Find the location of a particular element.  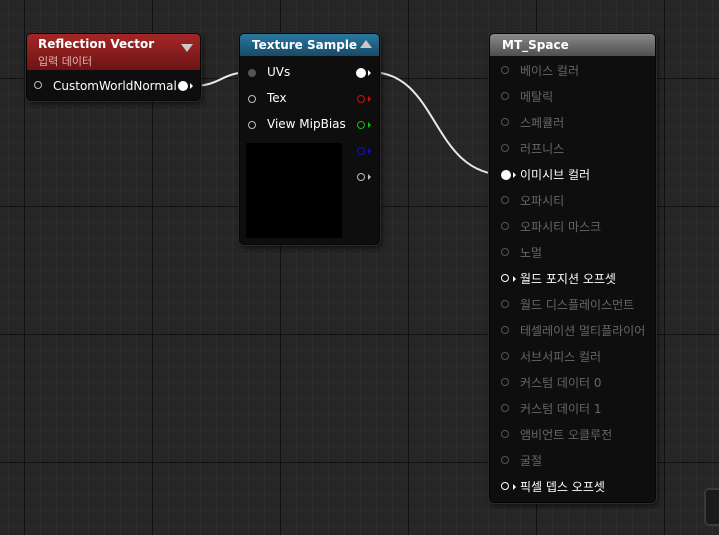

material-input-row: 노멀 is located at coordinates (572, 253).